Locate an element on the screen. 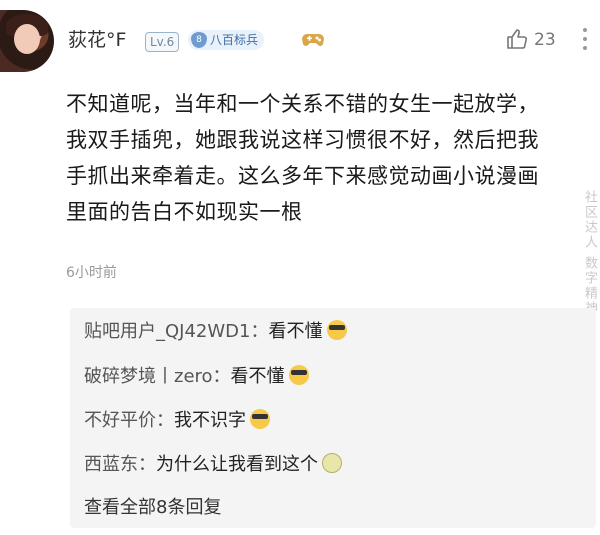 The height and width of the screenshot is (535, 600). avatar is located at coordinates (27, 41).